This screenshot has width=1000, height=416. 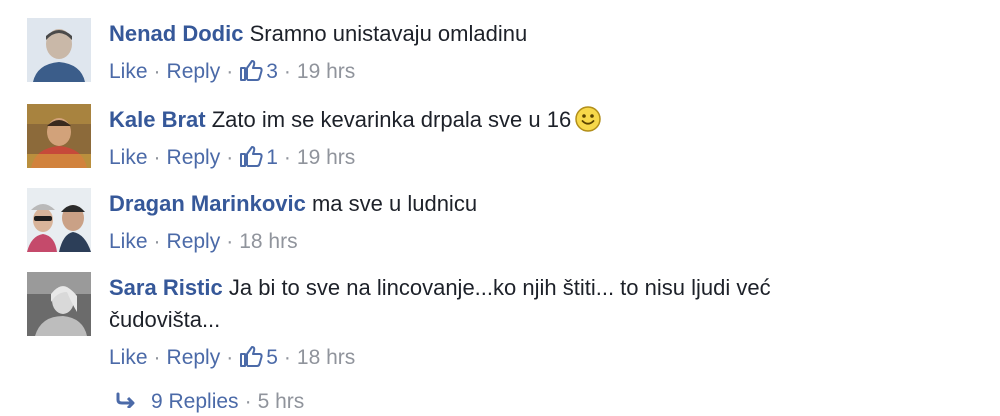 What do you see at coordinates (394, 203) in the screenshot?
I see `comment-text: ma sve u ludnicu` at bounding box center [394, 203].